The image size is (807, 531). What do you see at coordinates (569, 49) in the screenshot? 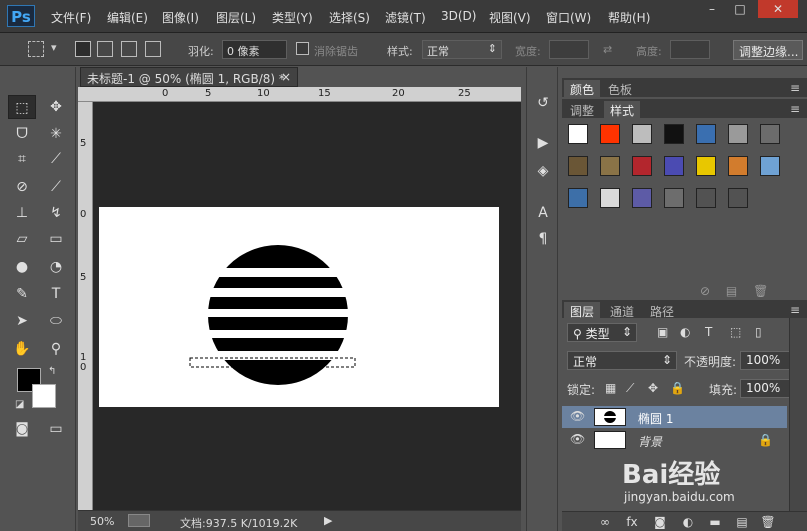
I see `width-input` at bounding box center [569, 49].